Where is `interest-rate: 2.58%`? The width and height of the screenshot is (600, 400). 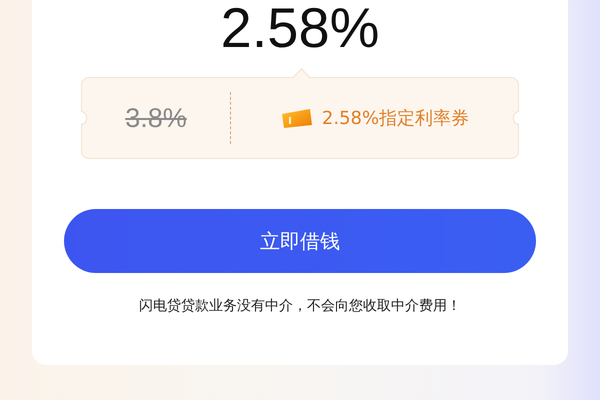 interest-rate: 2.58% is located at coordinates (300, 28).